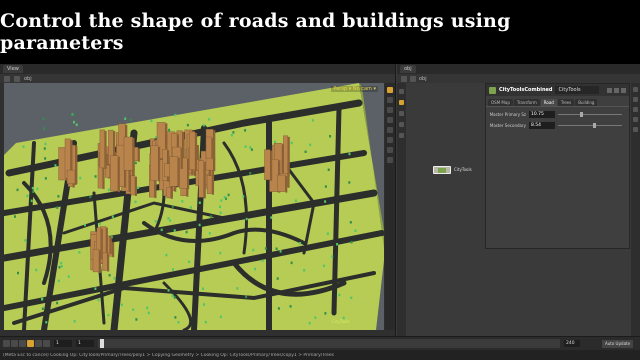 This screenshot has width=640, height=360. I want to click on prev-frame-icon, so click(14, 343).